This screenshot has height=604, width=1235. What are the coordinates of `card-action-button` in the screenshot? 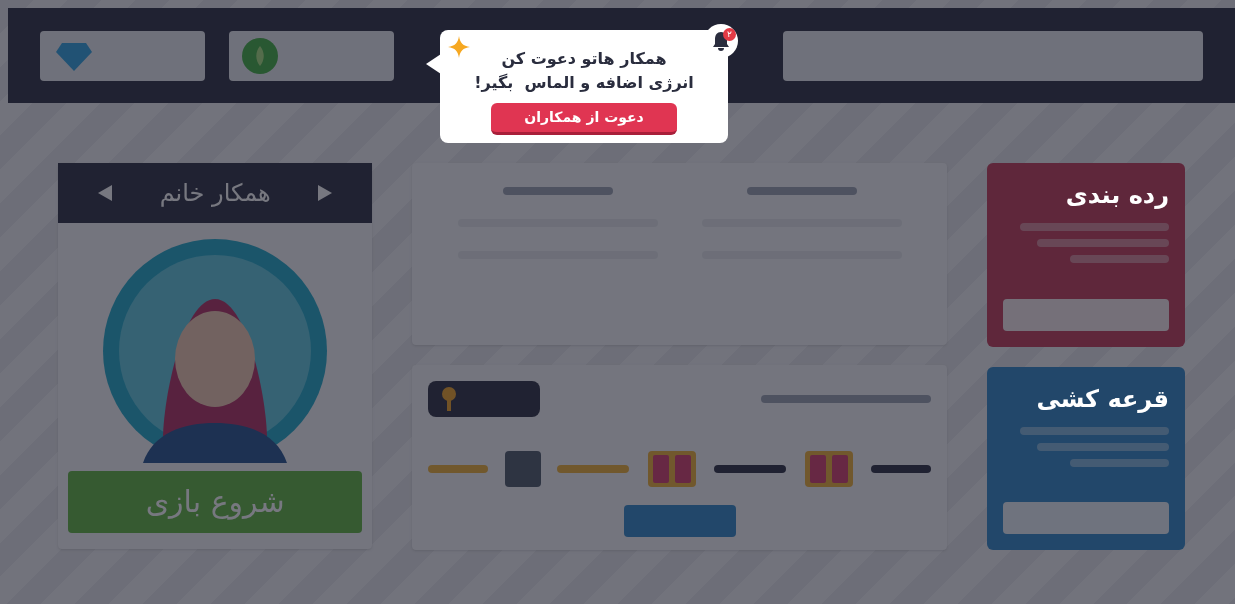 It's located at (1086, 314).